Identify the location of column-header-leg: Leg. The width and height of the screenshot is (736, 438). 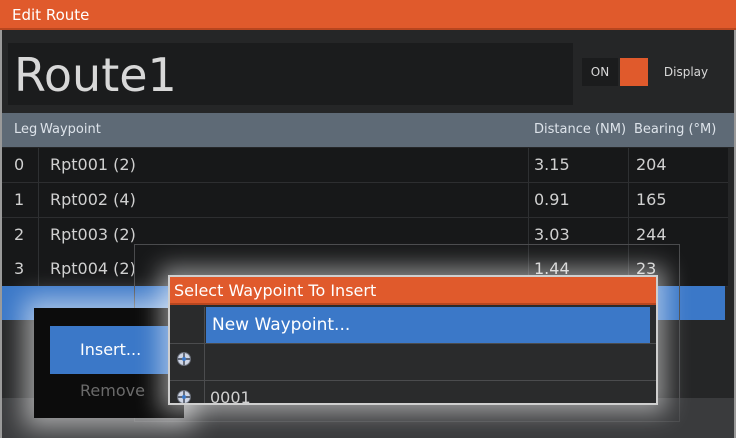
(25, 130).